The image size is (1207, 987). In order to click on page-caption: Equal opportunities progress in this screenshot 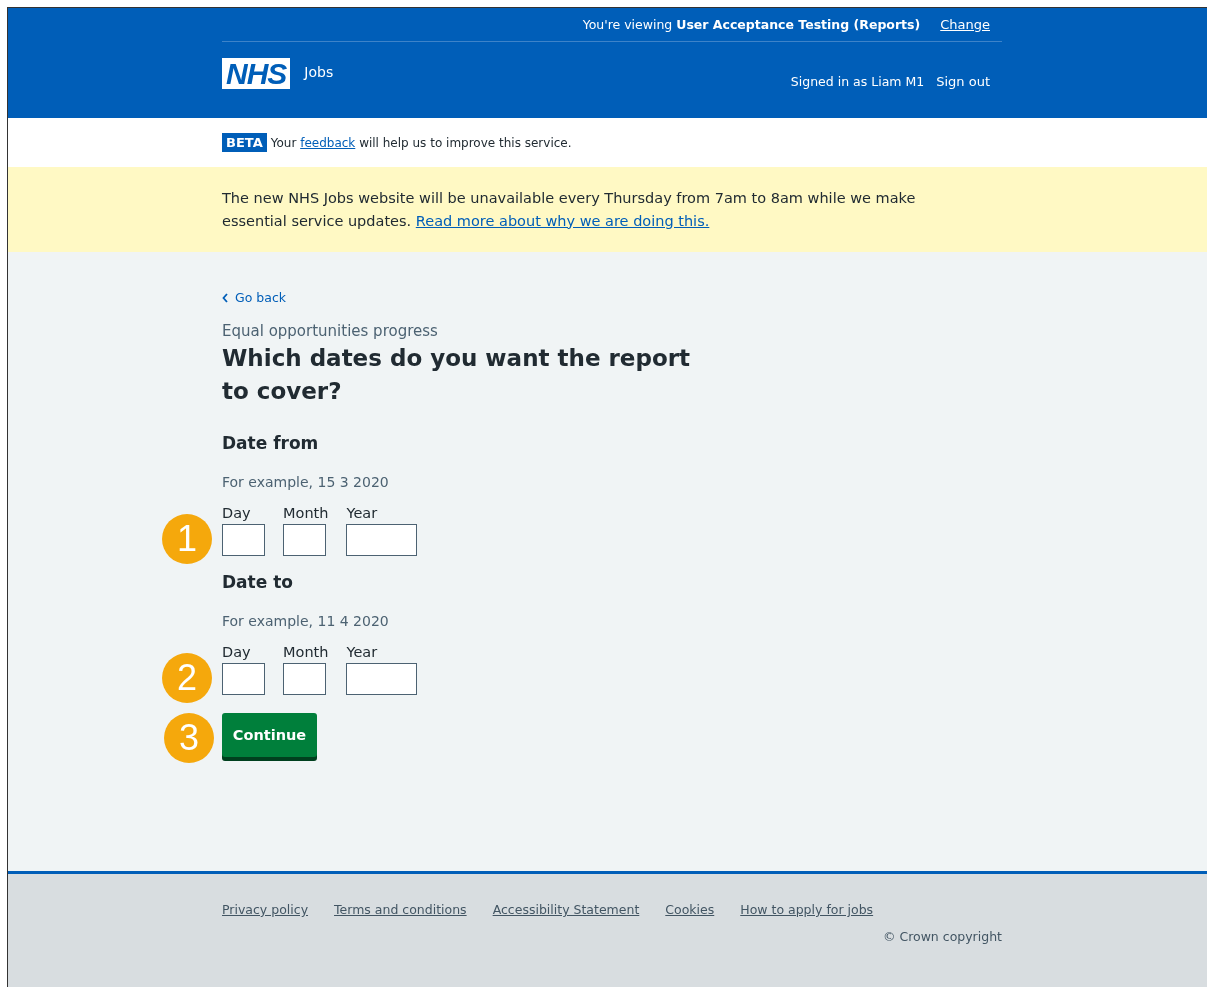, I will do `click(330, 331)`.